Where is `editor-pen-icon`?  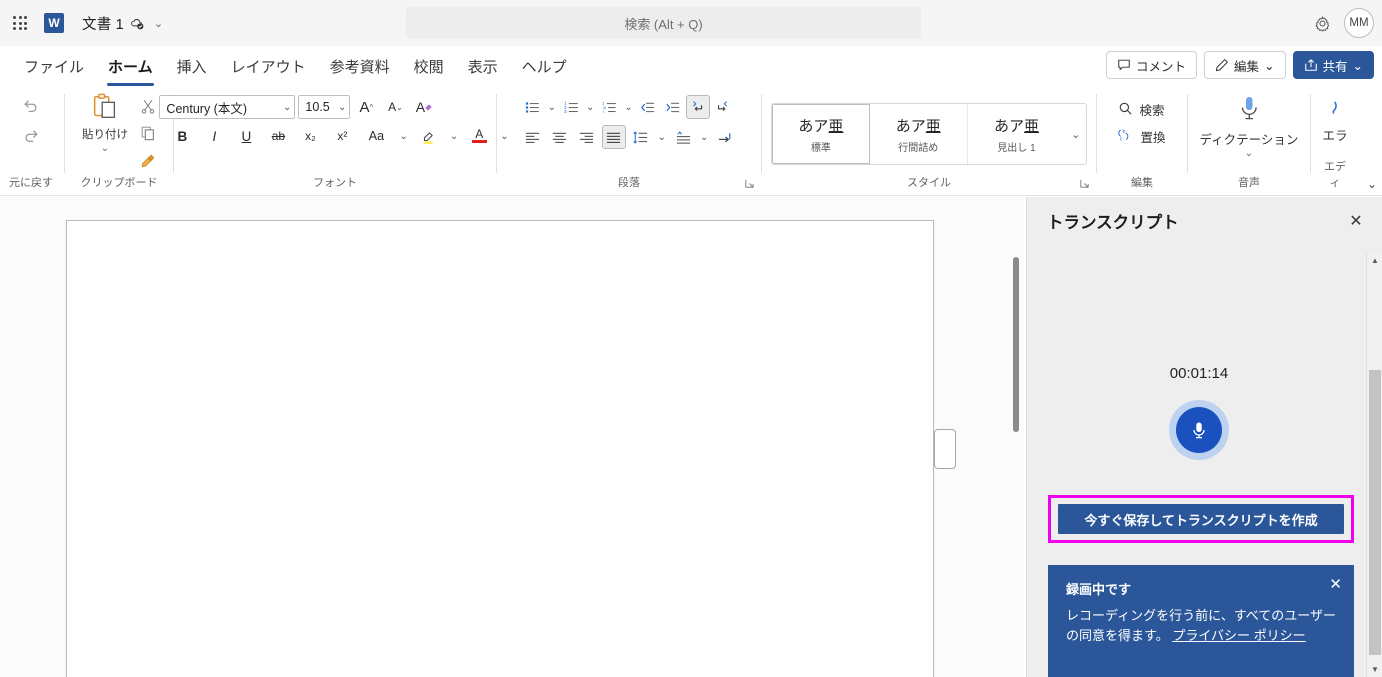 editor-pen-icon is located at coordinates (1335, 112).